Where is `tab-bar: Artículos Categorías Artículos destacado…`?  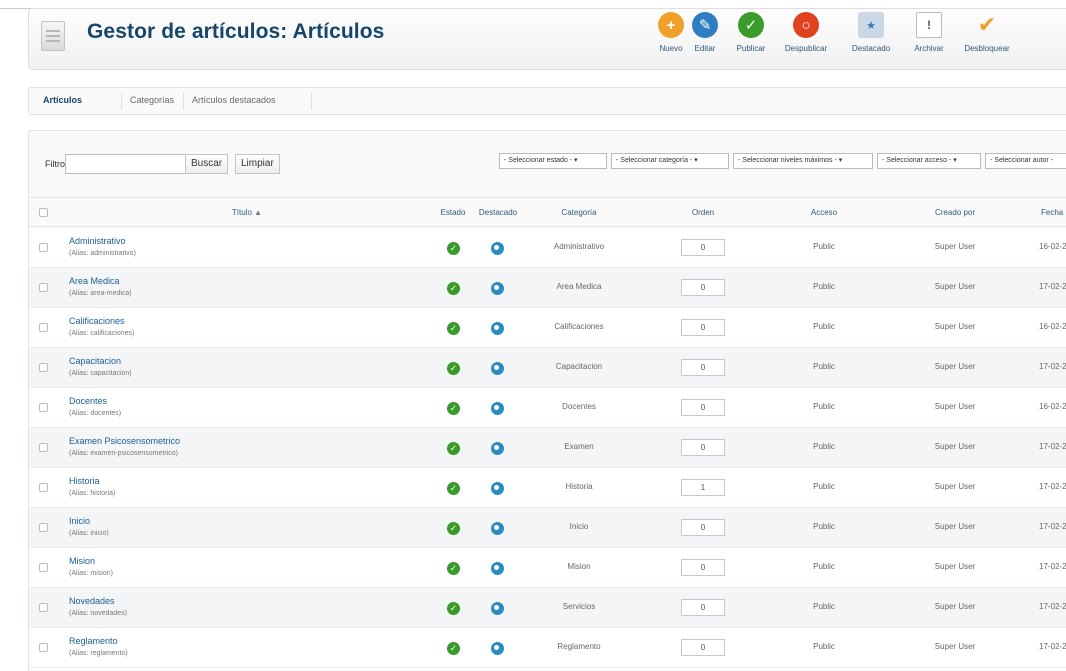 tab-bar: Artículos Categorías Artículos destacado… is located at coordinates (547, 101).